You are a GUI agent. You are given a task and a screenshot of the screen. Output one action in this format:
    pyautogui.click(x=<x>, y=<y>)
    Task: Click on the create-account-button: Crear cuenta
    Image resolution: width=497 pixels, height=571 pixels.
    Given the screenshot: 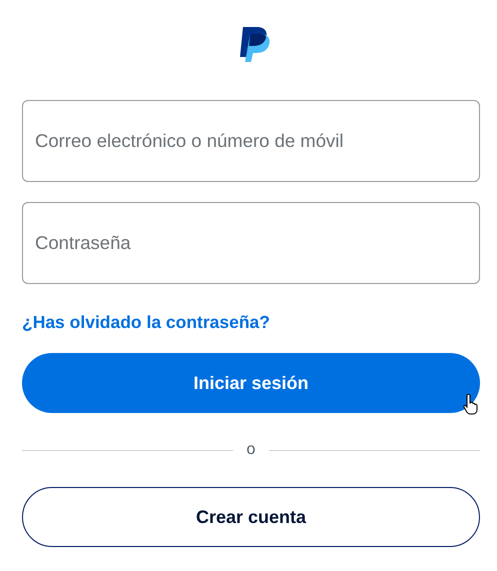 What is the action you would take?
    pyautogui.click(x=251, y=517)
    